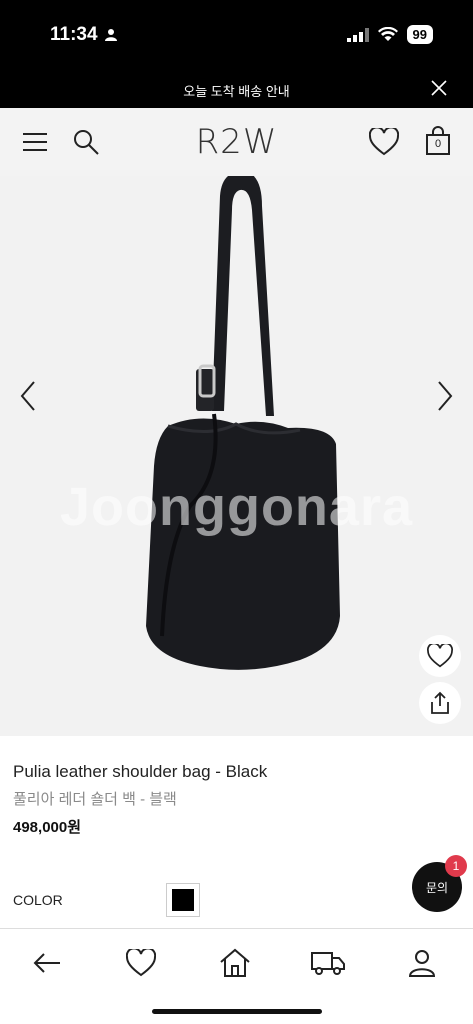 This screenshot has height=1024, width=473. I want to click on wifi-icon, so click(387, 34).